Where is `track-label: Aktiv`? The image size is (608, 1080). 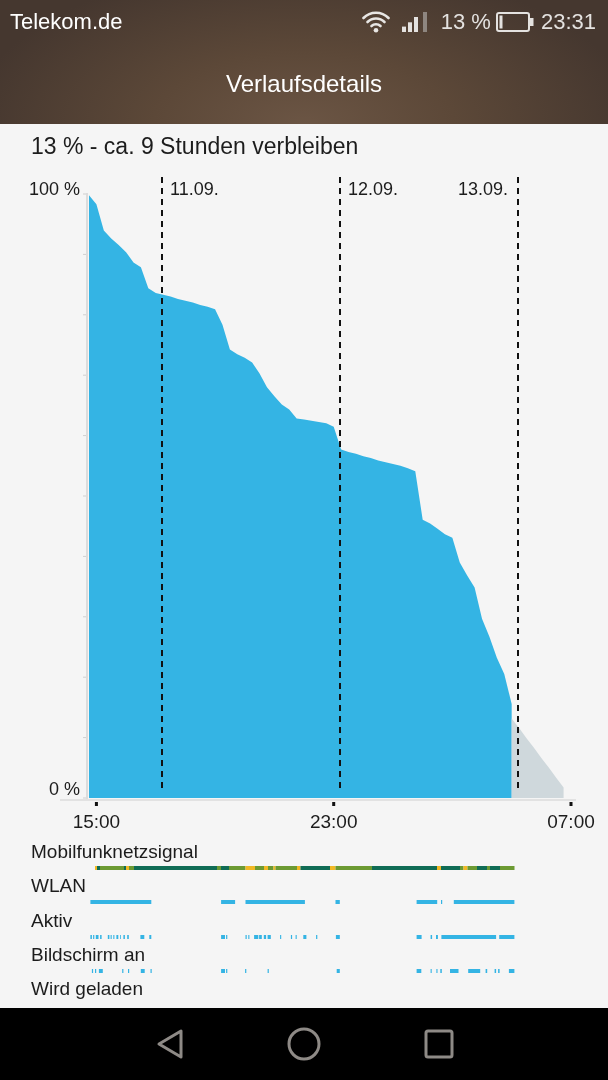
track-label: Aktiv is located at coordinates (52, 920).